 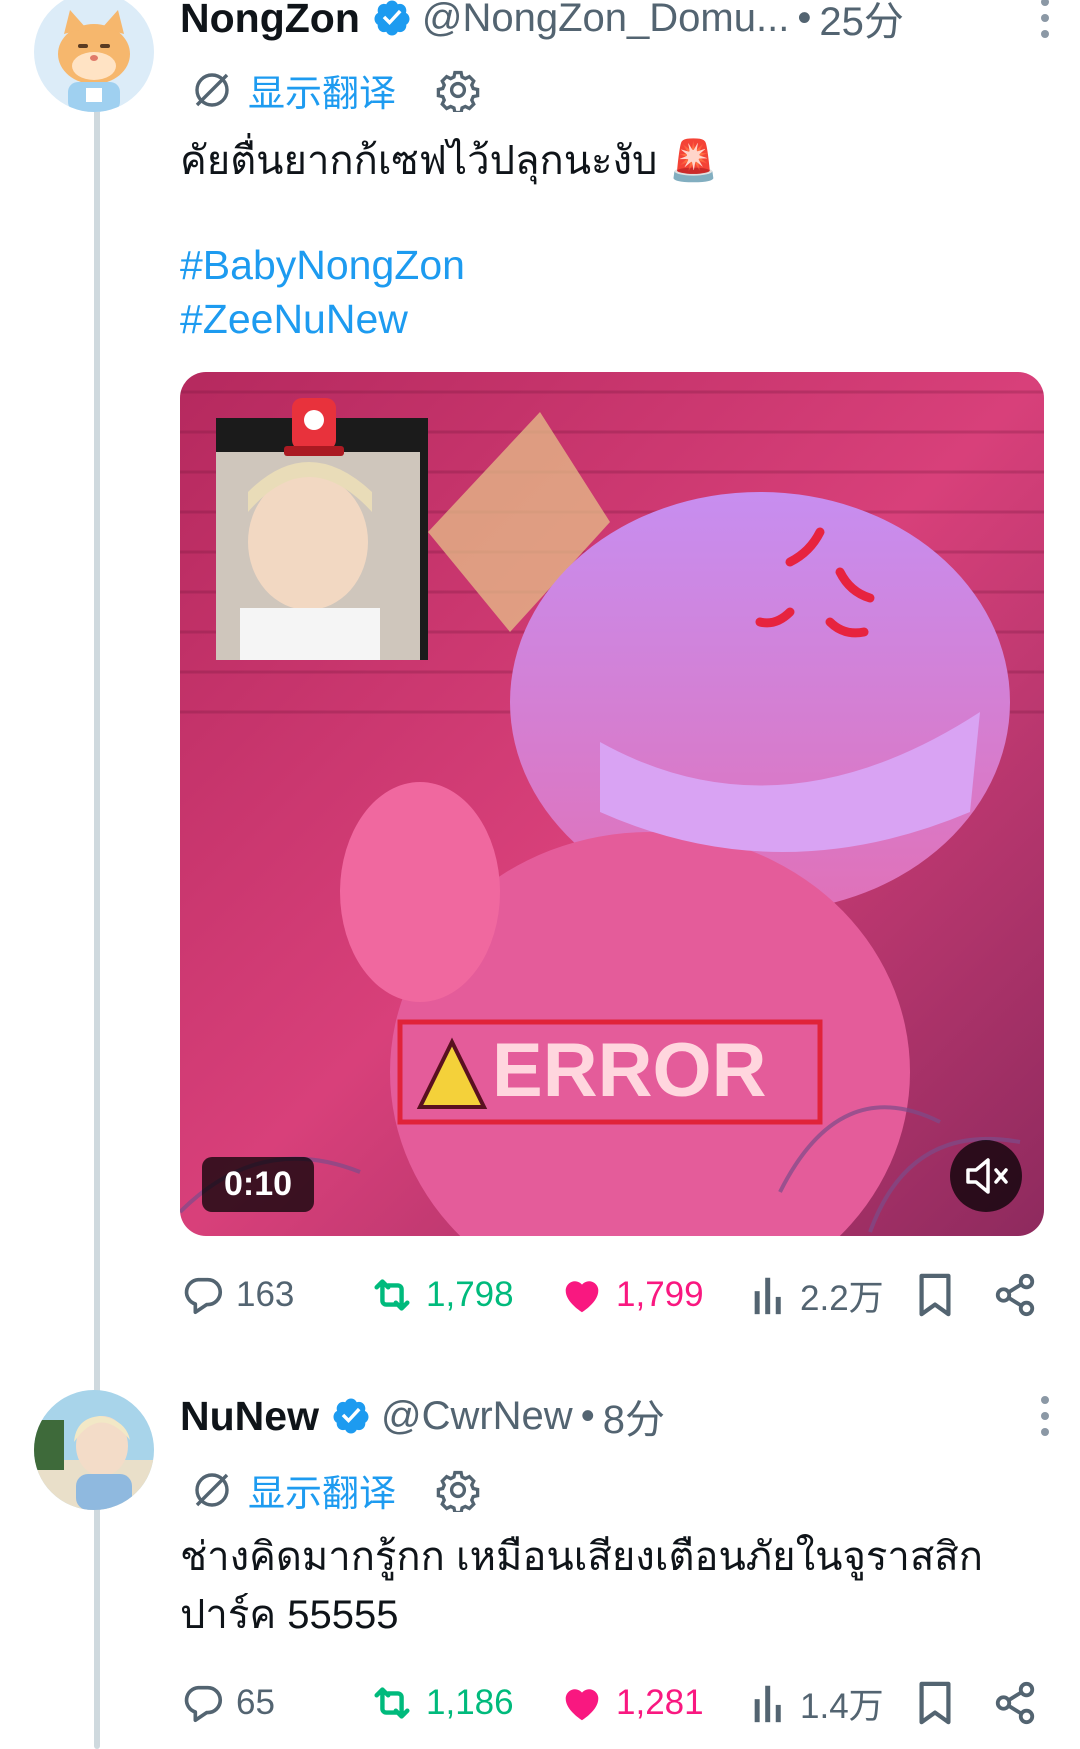 What do you see at coordinates (270, 21) in the screenshot?
I see `display-name: NongZon` at bounding box center [270, 21].